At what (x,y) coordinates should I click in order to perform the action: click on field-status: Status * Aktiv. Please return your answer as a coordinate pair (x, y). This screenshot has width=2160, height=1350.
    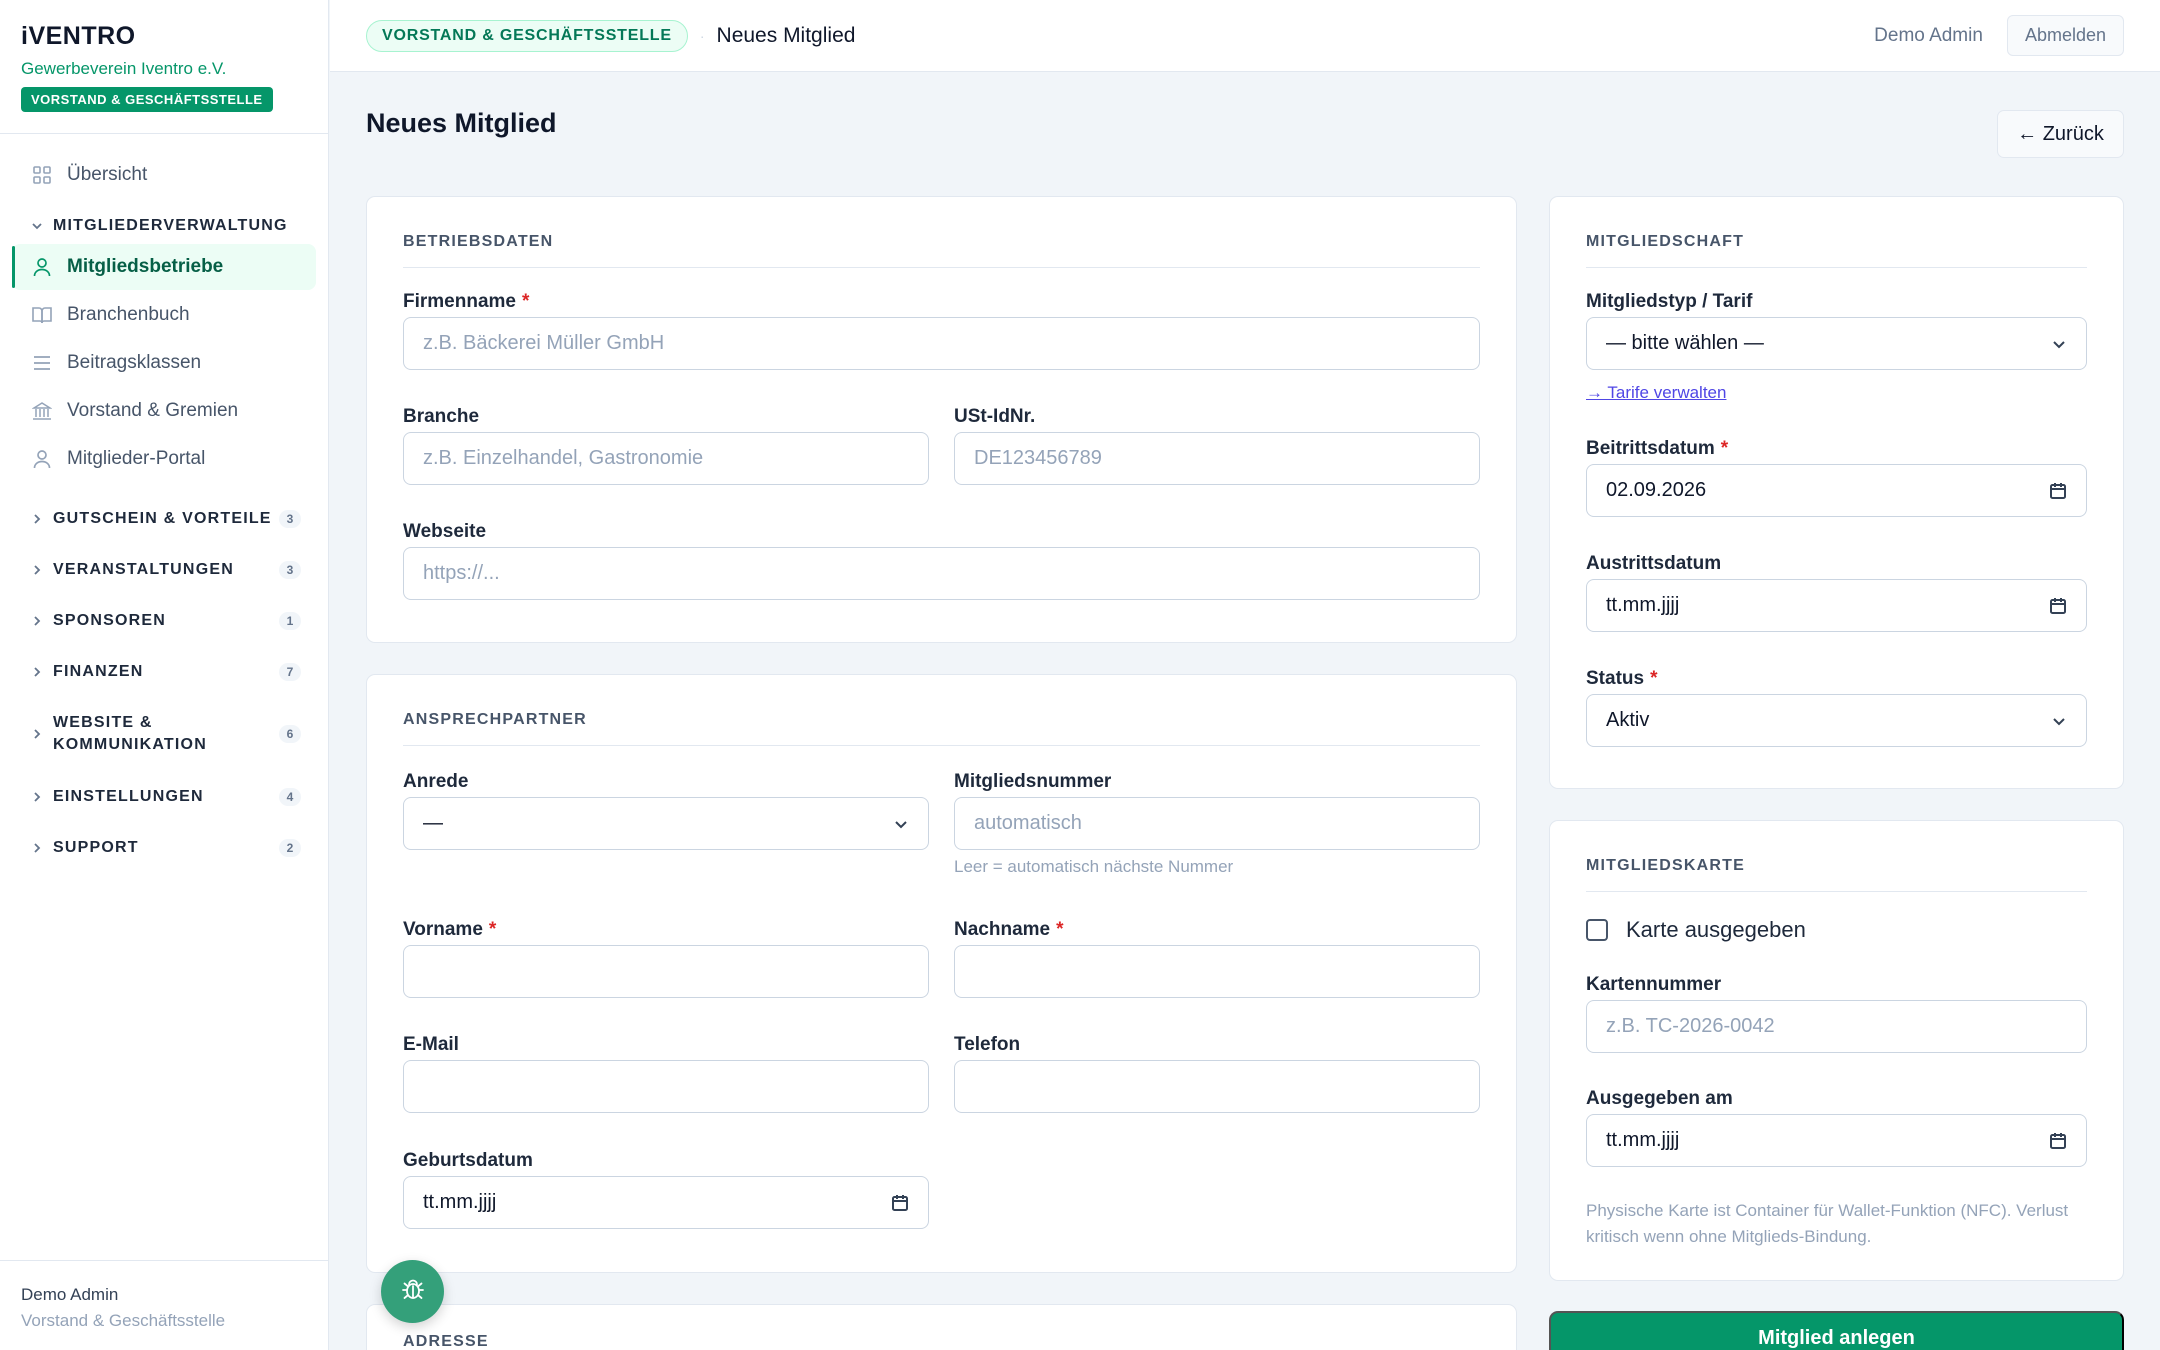
    Looking at the image, I should click on (1836, 707).